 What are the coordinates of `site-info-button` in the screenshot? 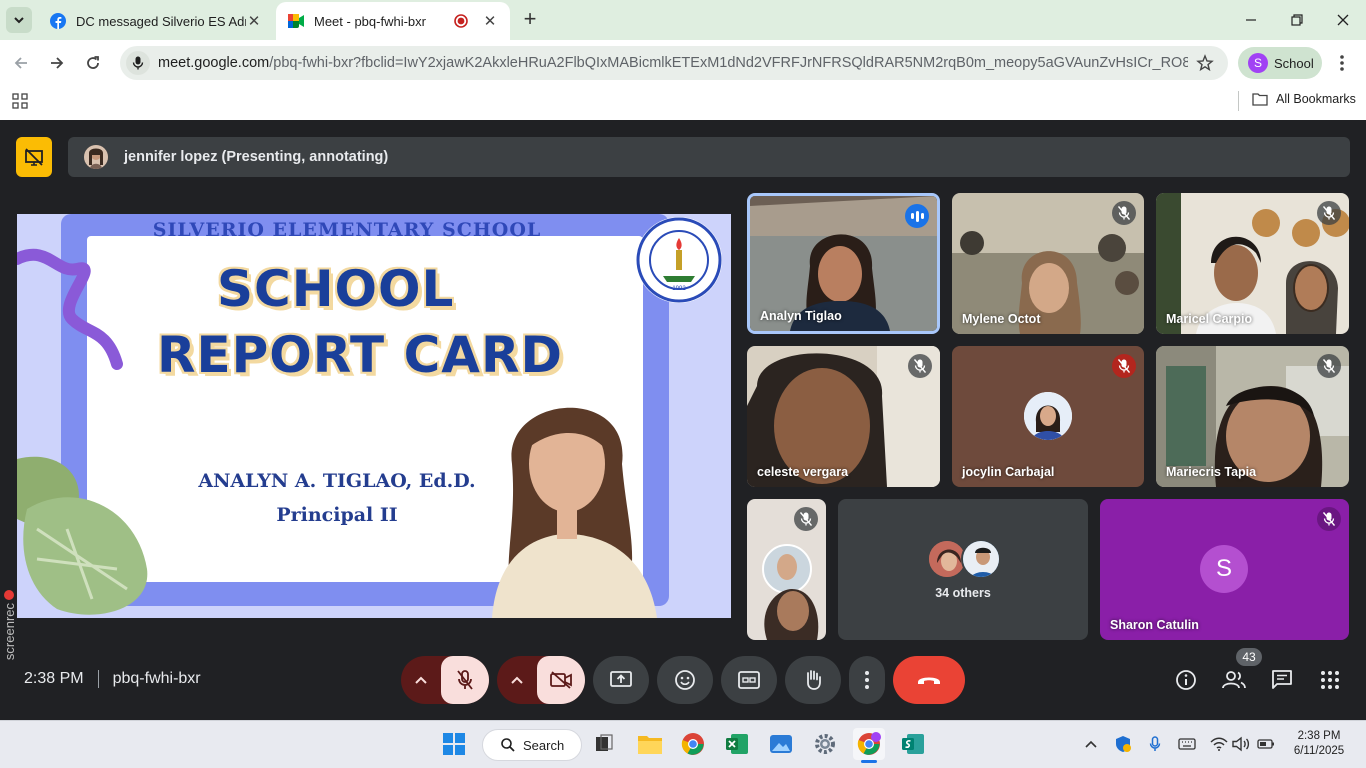 It's located at (138, 63).